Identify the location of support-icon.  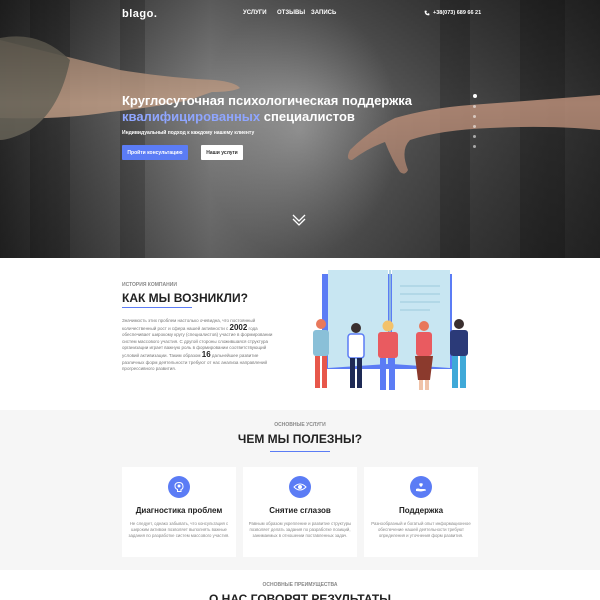
(421, 487).